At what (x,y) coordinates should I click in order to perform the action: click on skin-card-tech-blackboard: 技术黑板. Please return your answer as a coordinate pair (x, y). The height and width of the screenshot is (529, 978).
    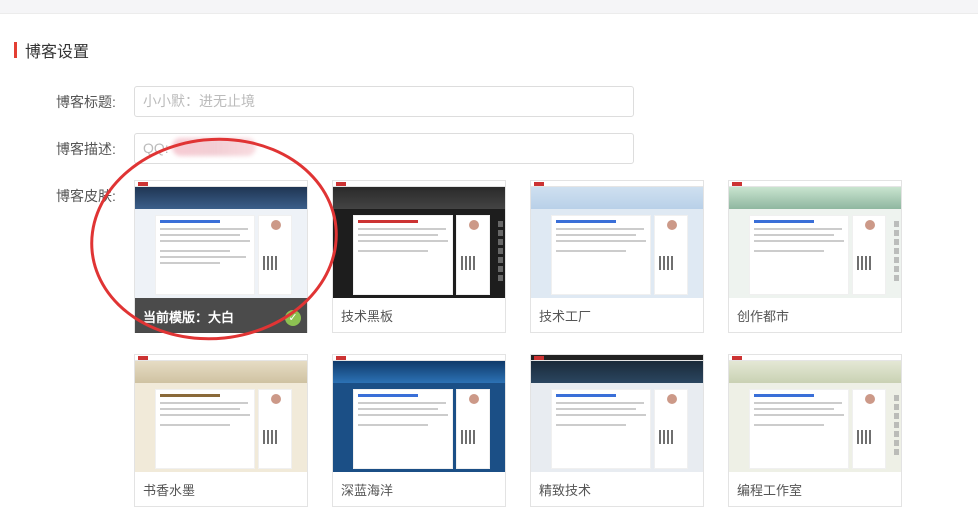
    Looking at the image, I should click on (419, 256).